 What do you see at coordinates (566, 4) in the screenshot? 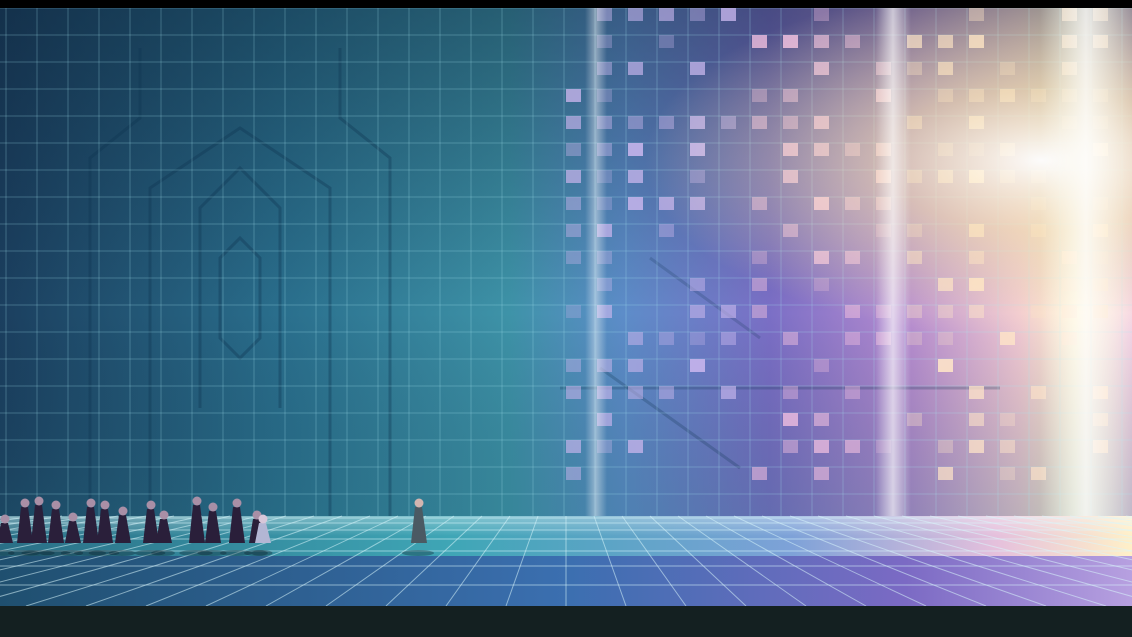
I see `letterbox-top` at bounding box center [566, 4].